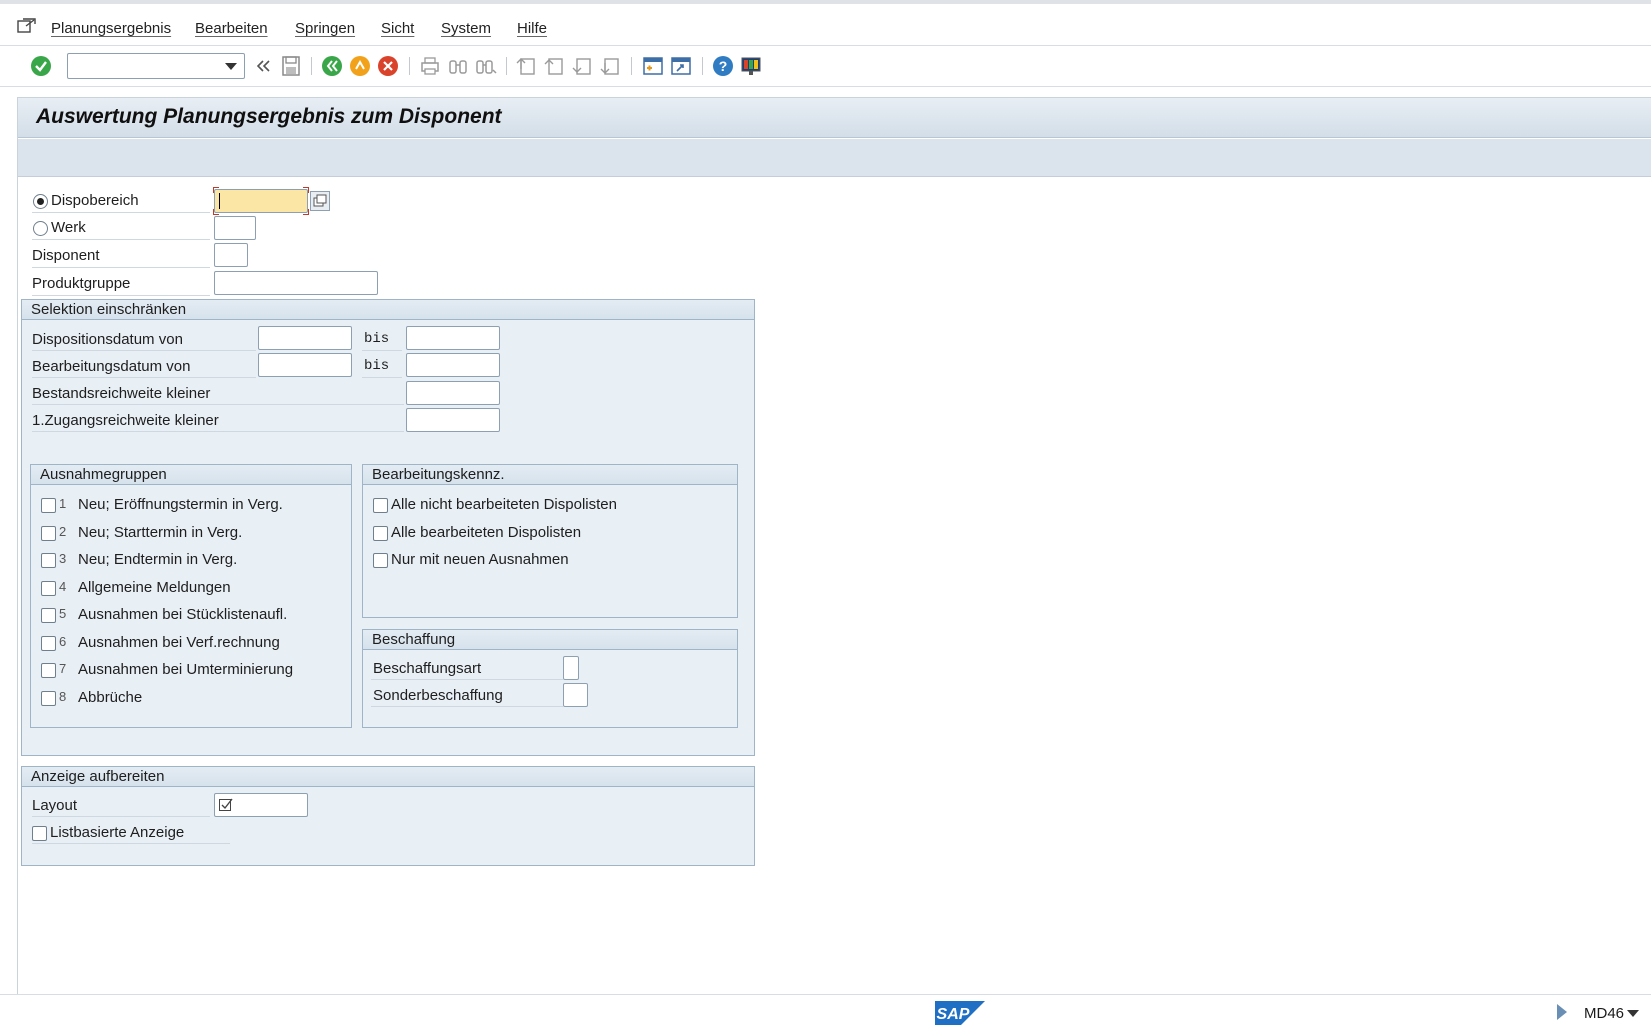  Describe the element at coordinates (63, 503) in the screenshot. I see `ausnahme-number: 1` at that location.